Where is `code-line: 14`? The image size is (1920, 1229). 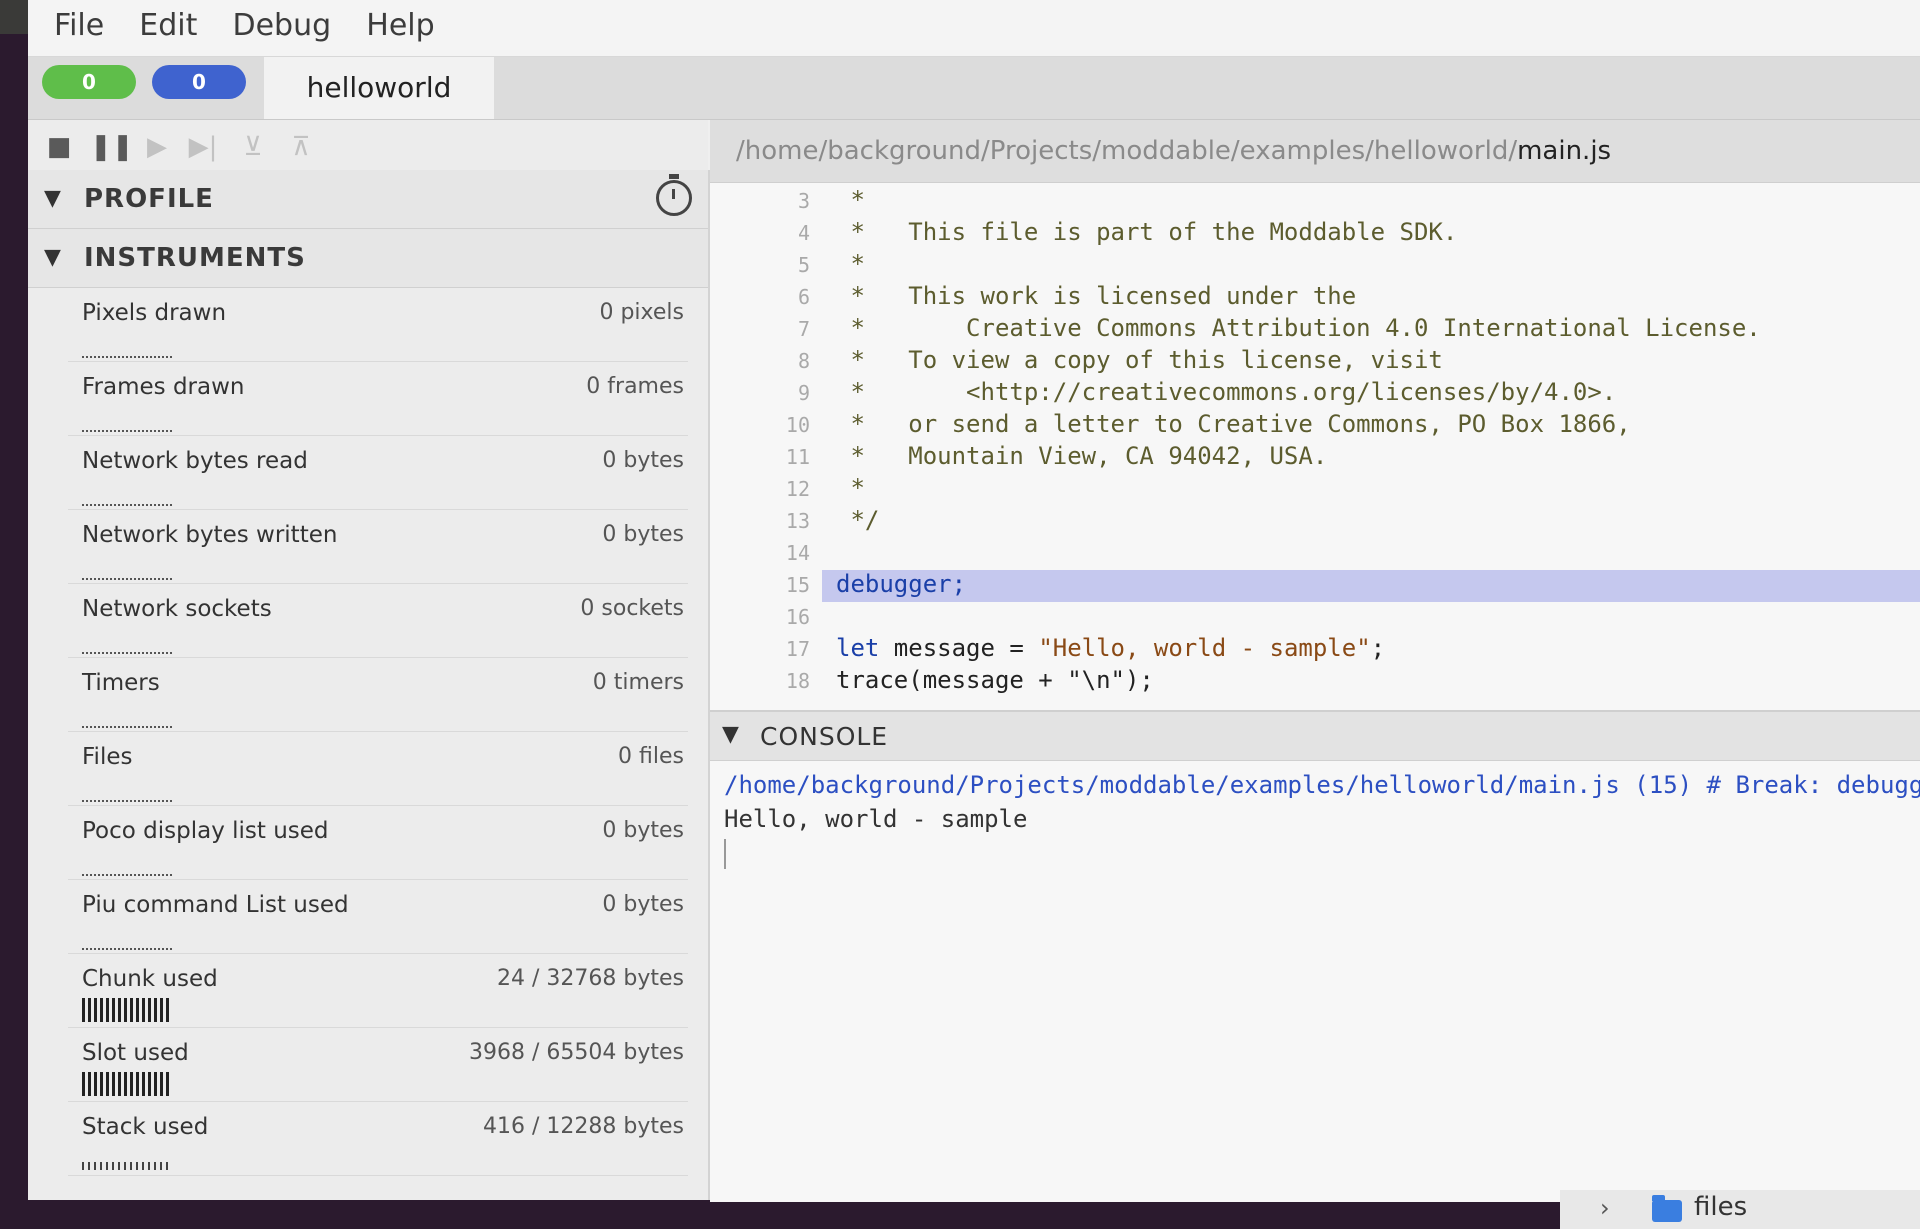
code-line: 14 is located at coordinates (1315, 554).